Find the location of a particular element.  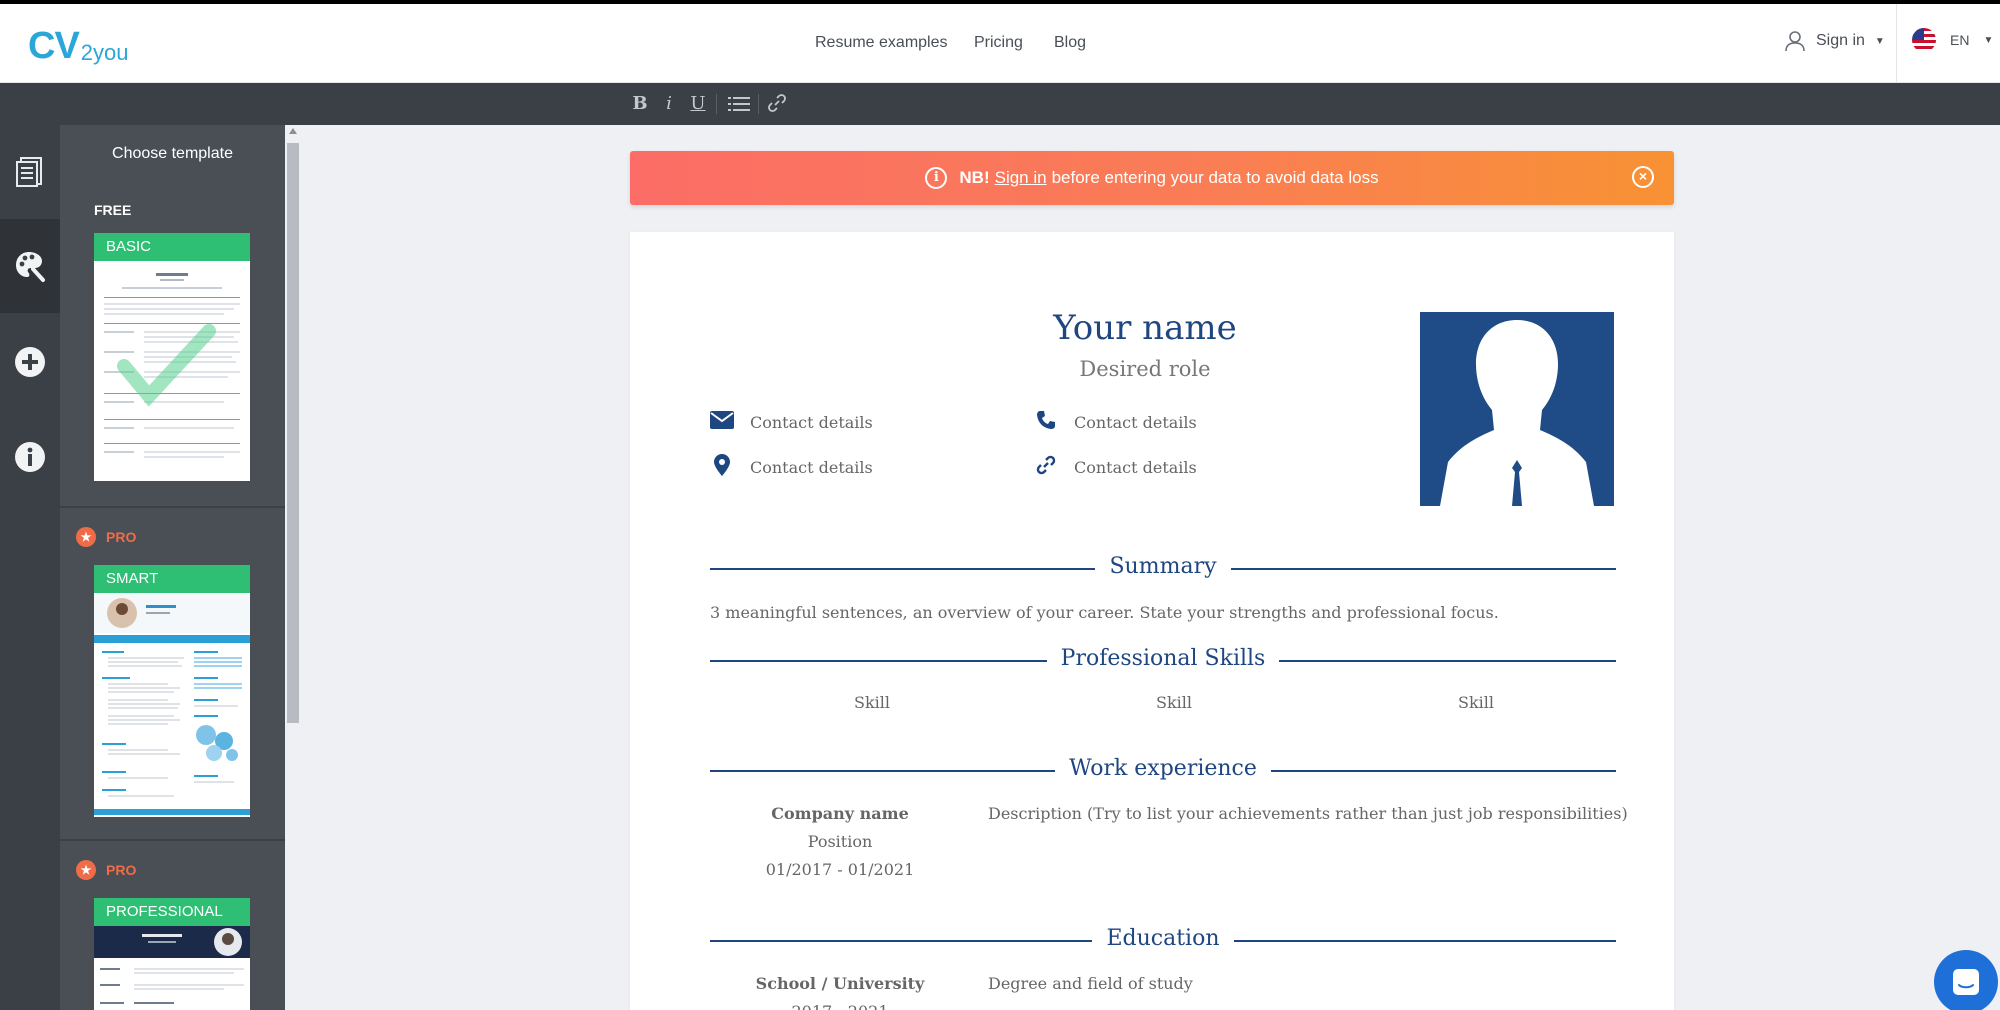

logo-main: CV is located at coordinates (54, 46).